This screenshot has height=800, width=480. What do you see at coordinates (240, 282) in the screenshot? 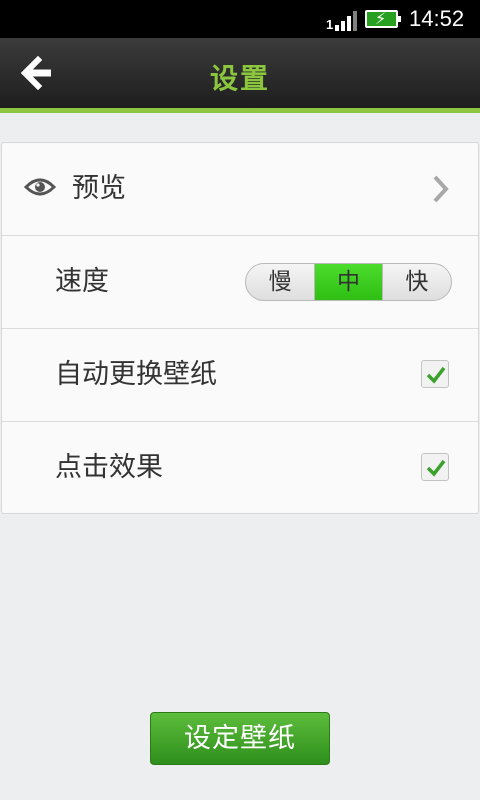
I see `speed-row: 速度 慢 中 快` at bounding box center [240, 282].